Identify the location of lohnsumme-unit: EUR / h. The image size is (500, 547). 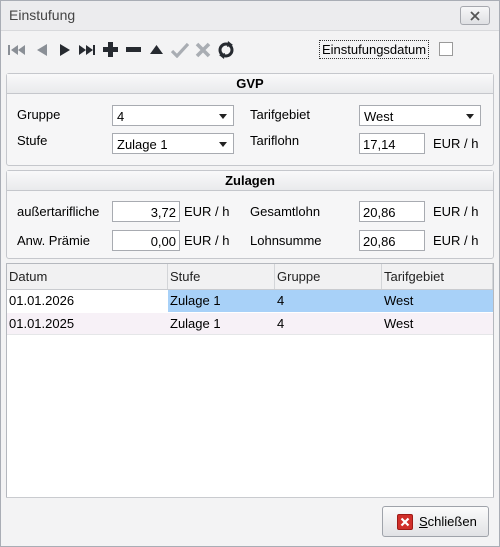
(456, 240).